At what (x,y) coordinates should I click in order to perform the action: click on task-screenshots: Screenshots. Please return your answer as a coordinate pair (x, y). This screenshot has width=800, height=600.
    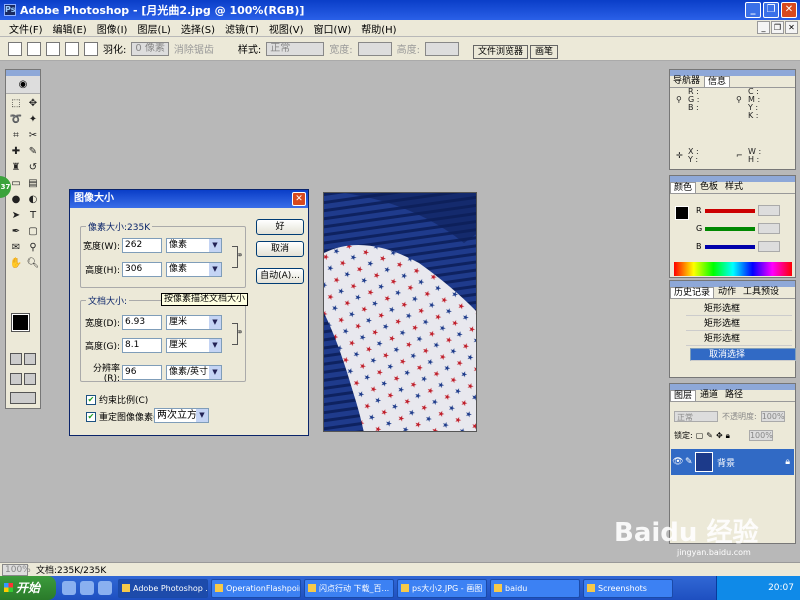
    Looking at the image, I should click on (628, 588).